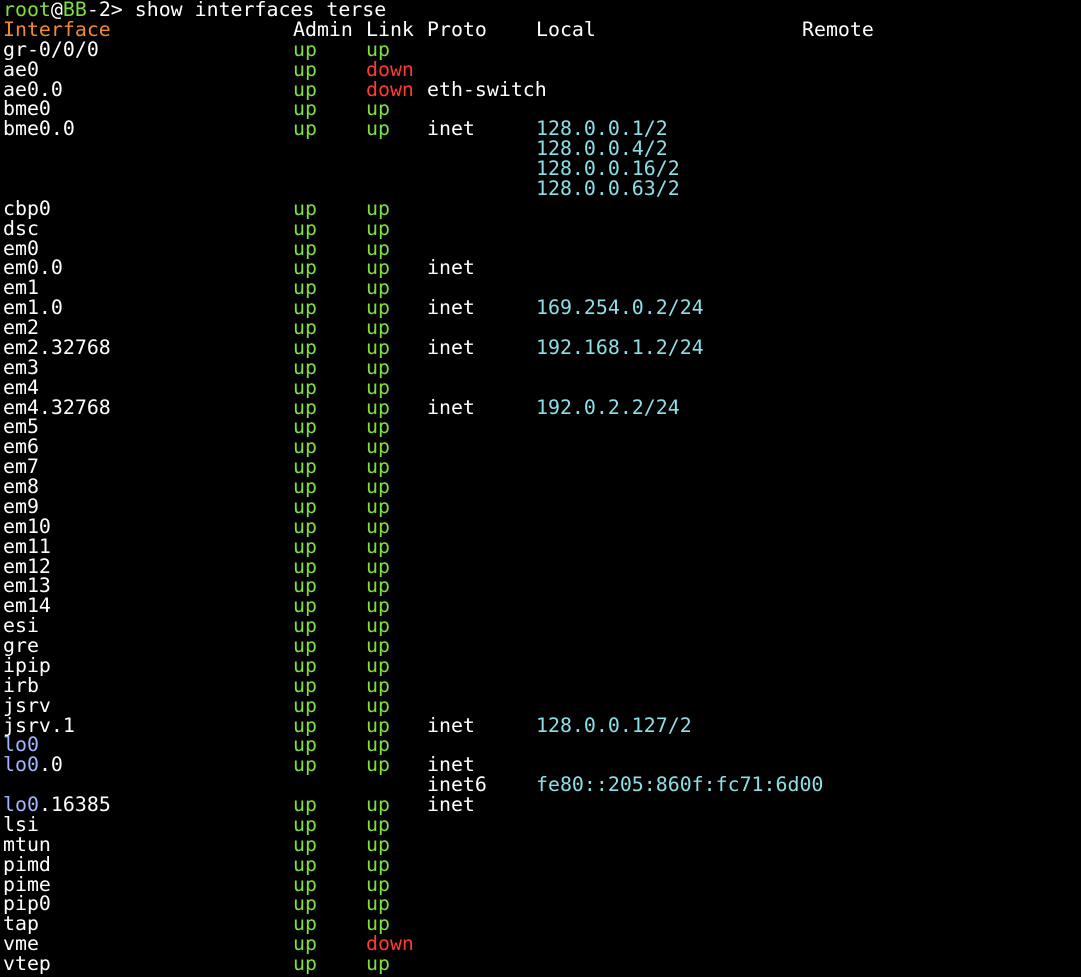 The image size is (1081, 977). I want to click on header-link: Link, so click(390, 29).